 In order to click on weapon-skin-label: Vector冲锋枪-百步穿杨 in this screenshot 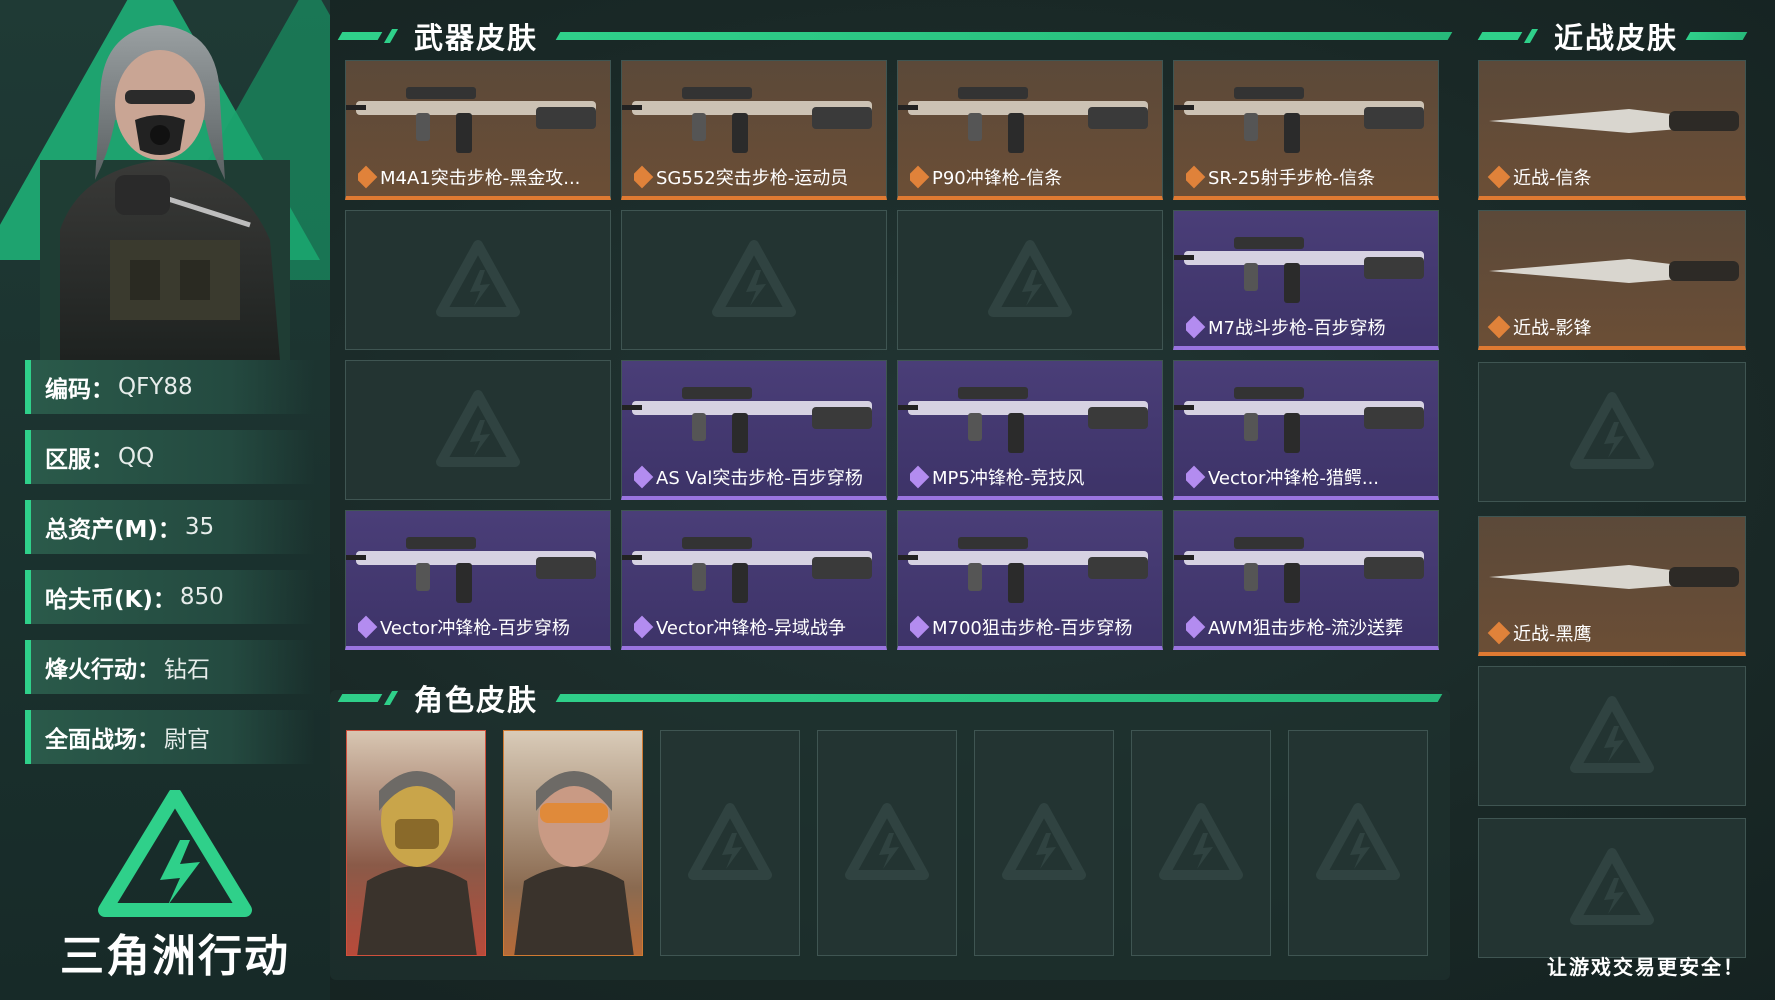, I will do `click(480, 627)`.